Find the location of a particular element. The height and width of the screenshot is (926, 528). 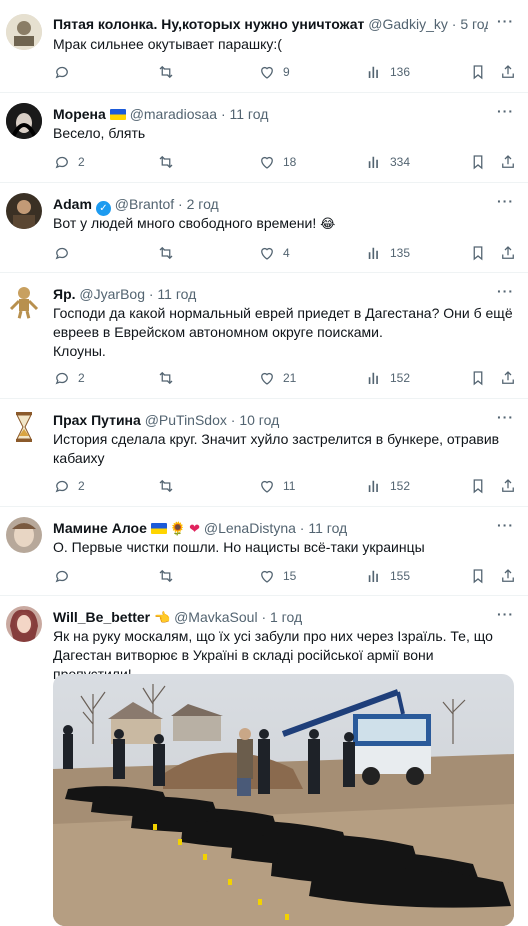

views-button: 334 is located at coordinates (387, 162).